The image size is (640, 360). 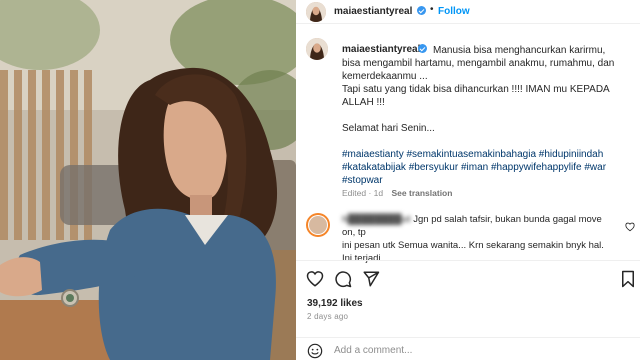 I want to click on caption-author-avatar, so click(x=317, y=49).